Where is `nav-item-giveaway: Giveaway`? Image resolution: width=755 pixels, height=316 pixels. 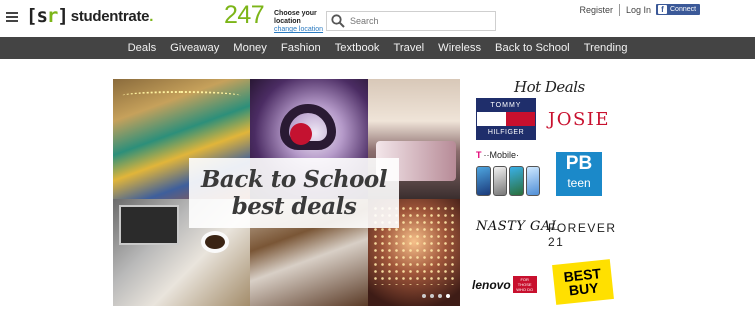
nav-item-giveaway: Giveaway is located at coordinates (194, 48).